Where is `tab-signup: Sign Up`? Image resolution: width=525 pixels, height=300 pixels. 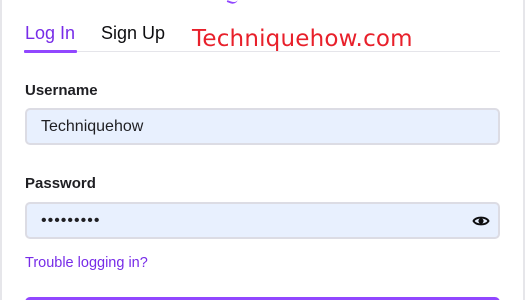 tab-signup: Sign Up is located at coordinates (133, 33).